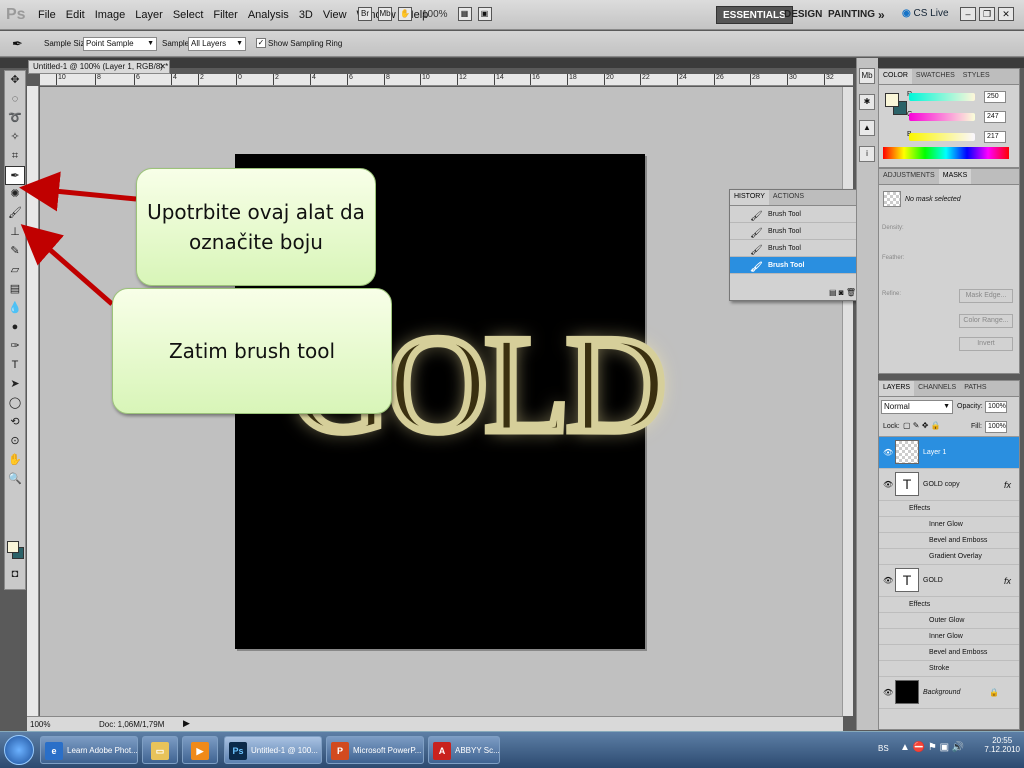 The image size is (1024, 768). I want to click on eyedropper-tool-icon: ✒, so click(15, 175).